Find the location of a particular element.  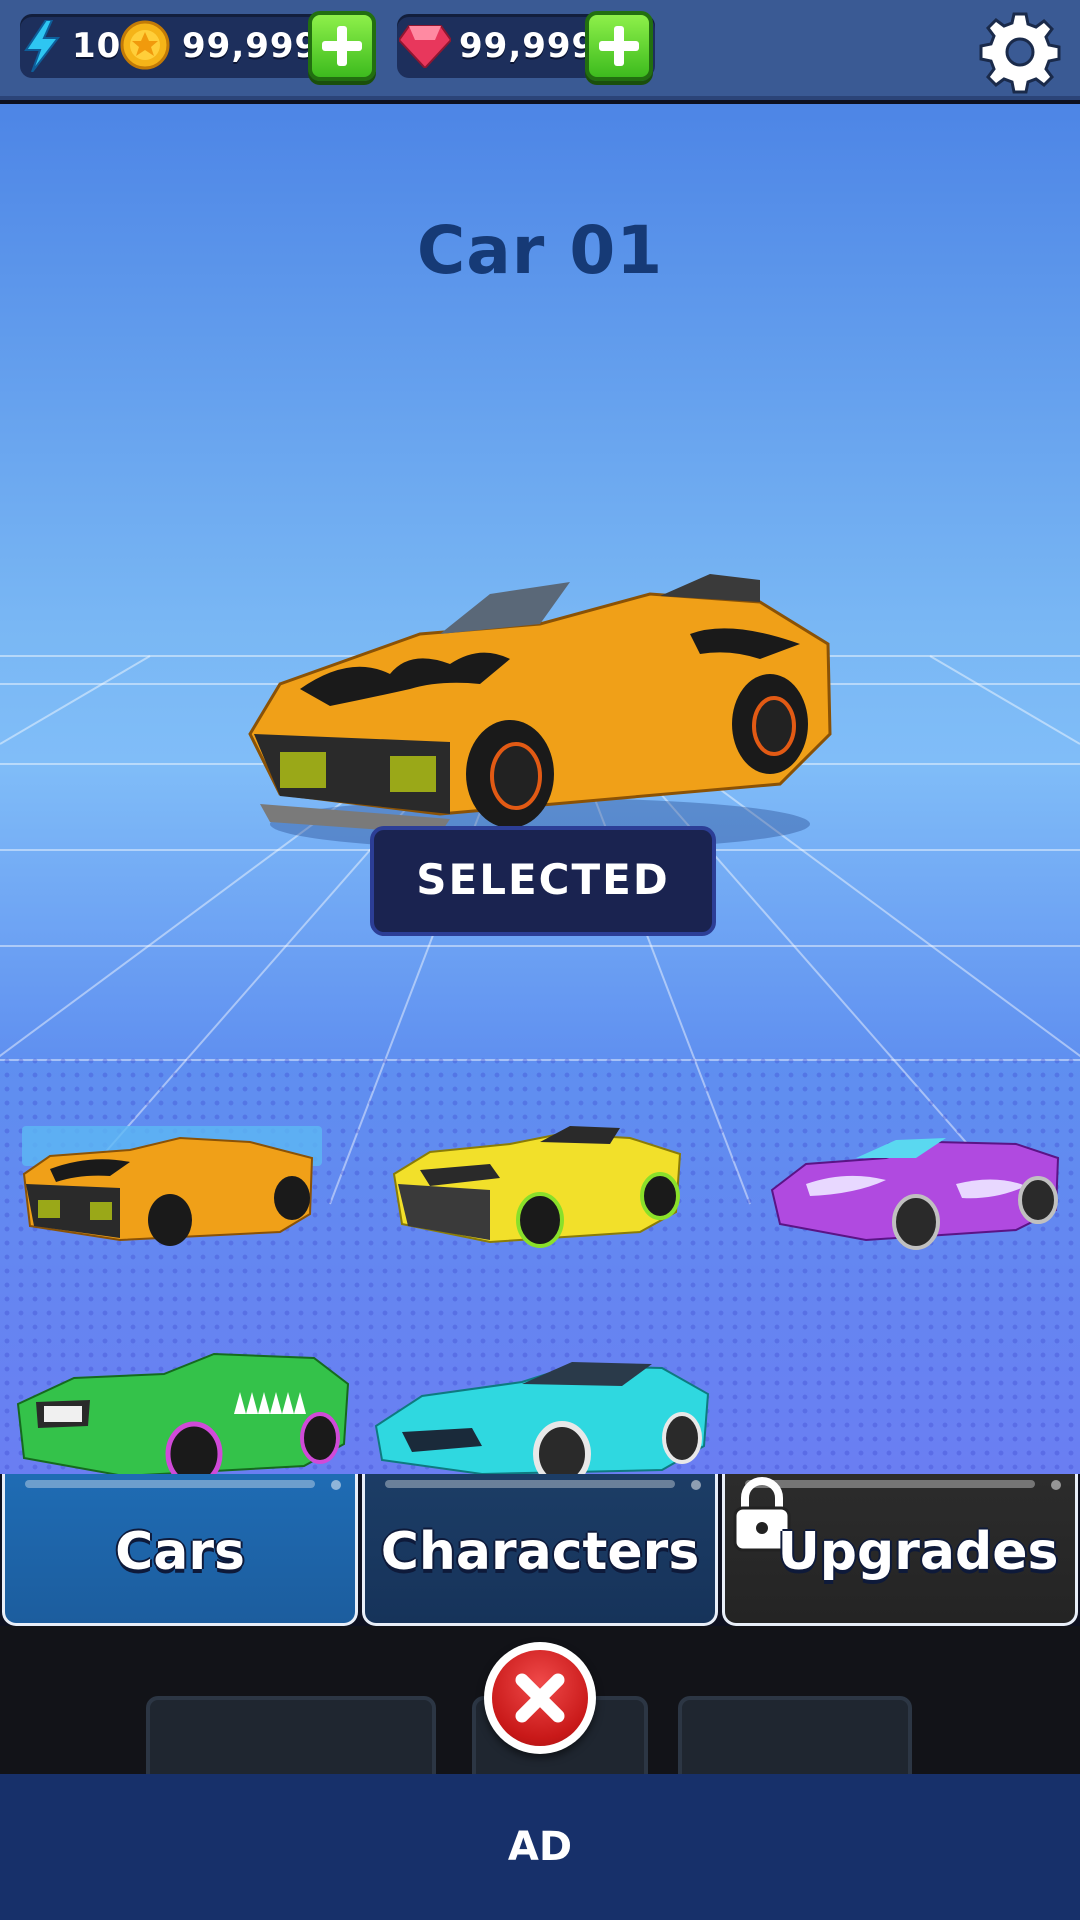

tab-cars: Cars is located at coordinates (180, 1550).